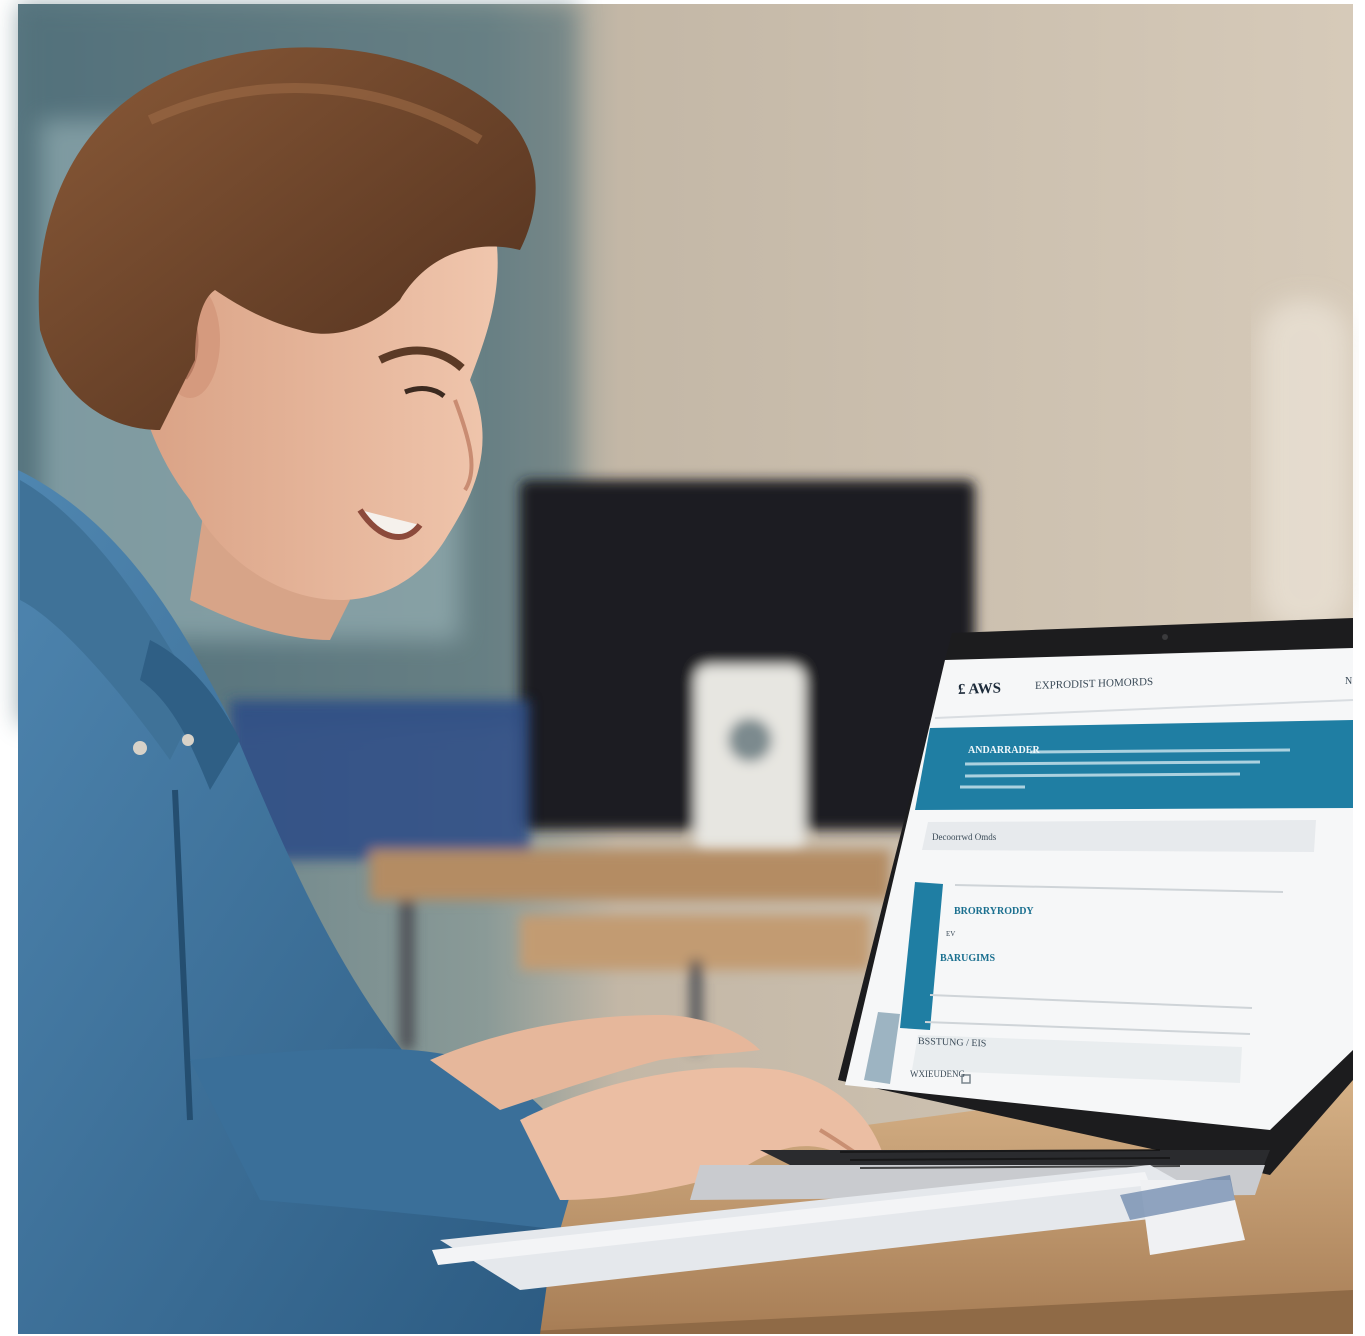 Image resolution: width=1365 pixels, height=1336 pixels. Describe the element at coordinates (994, 911) in the screenshot. I see `laptop-card-heading: BRORRYRODDY` at that location.